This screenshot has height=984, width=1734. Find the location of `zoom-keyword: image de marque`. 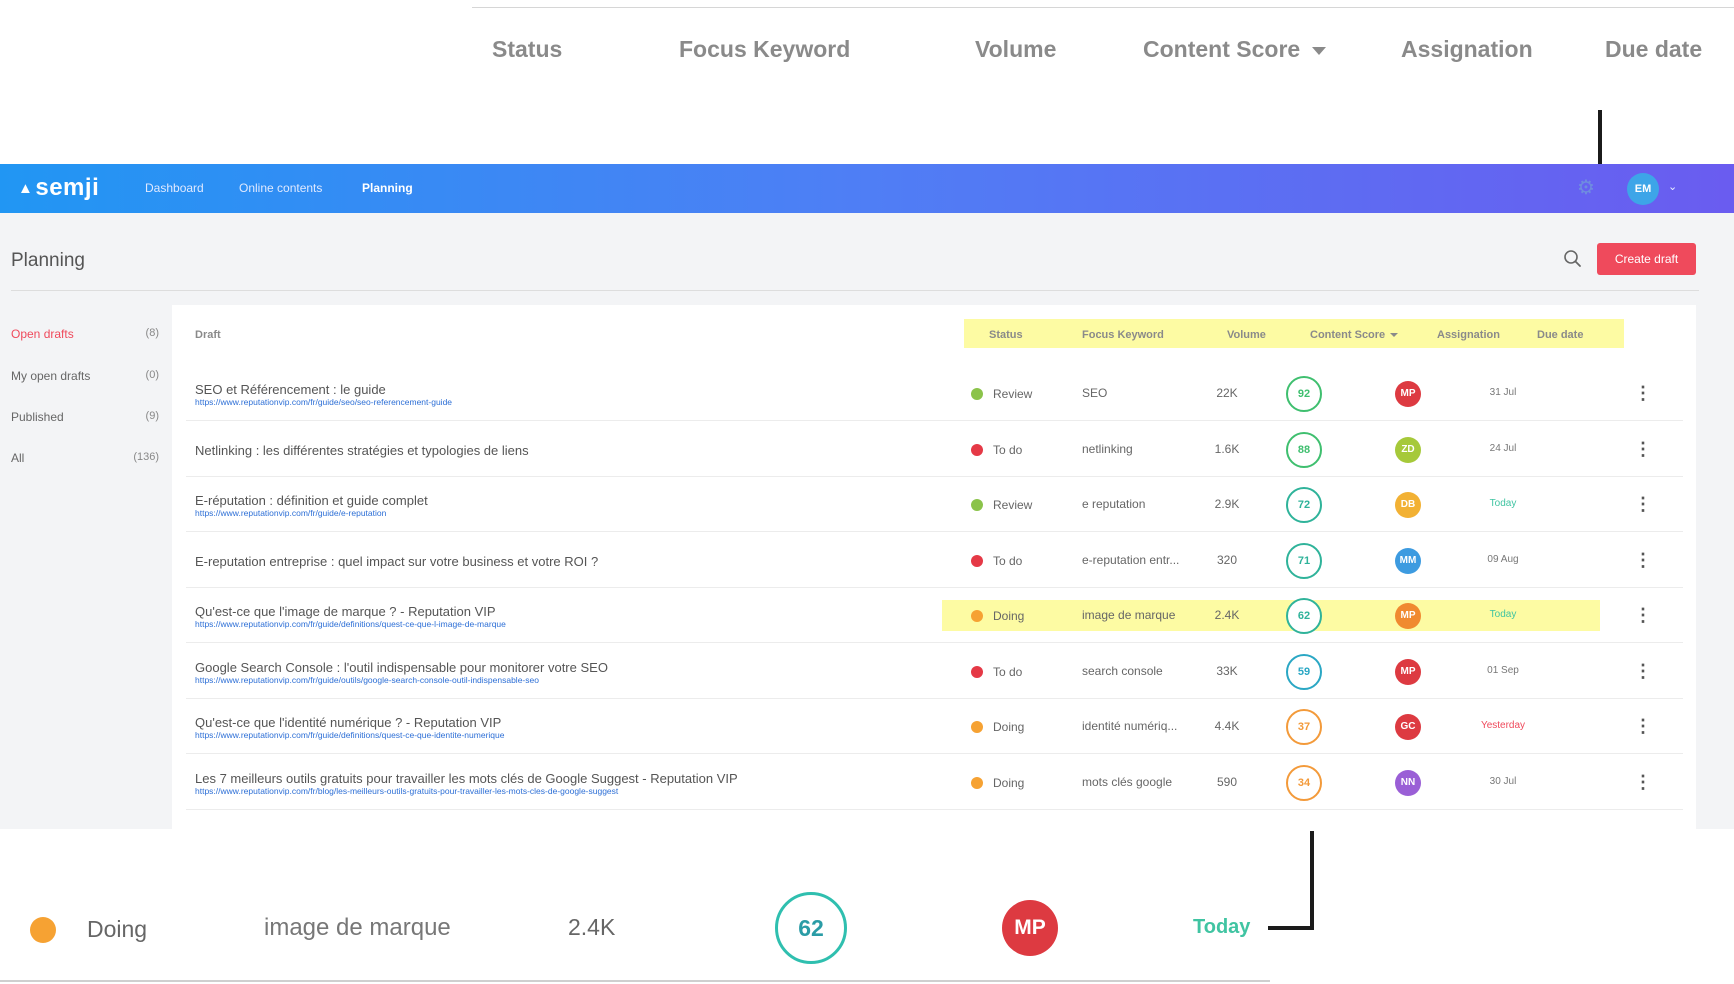

zoom-keyword: image de marque is located at coordinates (357, 927).